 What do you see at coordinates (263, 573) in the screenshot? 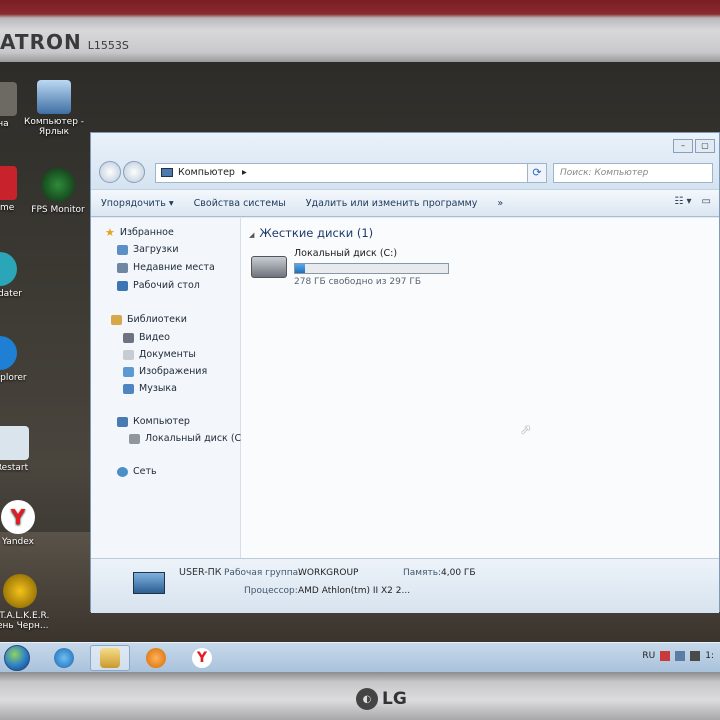
I see `workgroup-label: Рабочая группа:` at bounding box center [263, 573].